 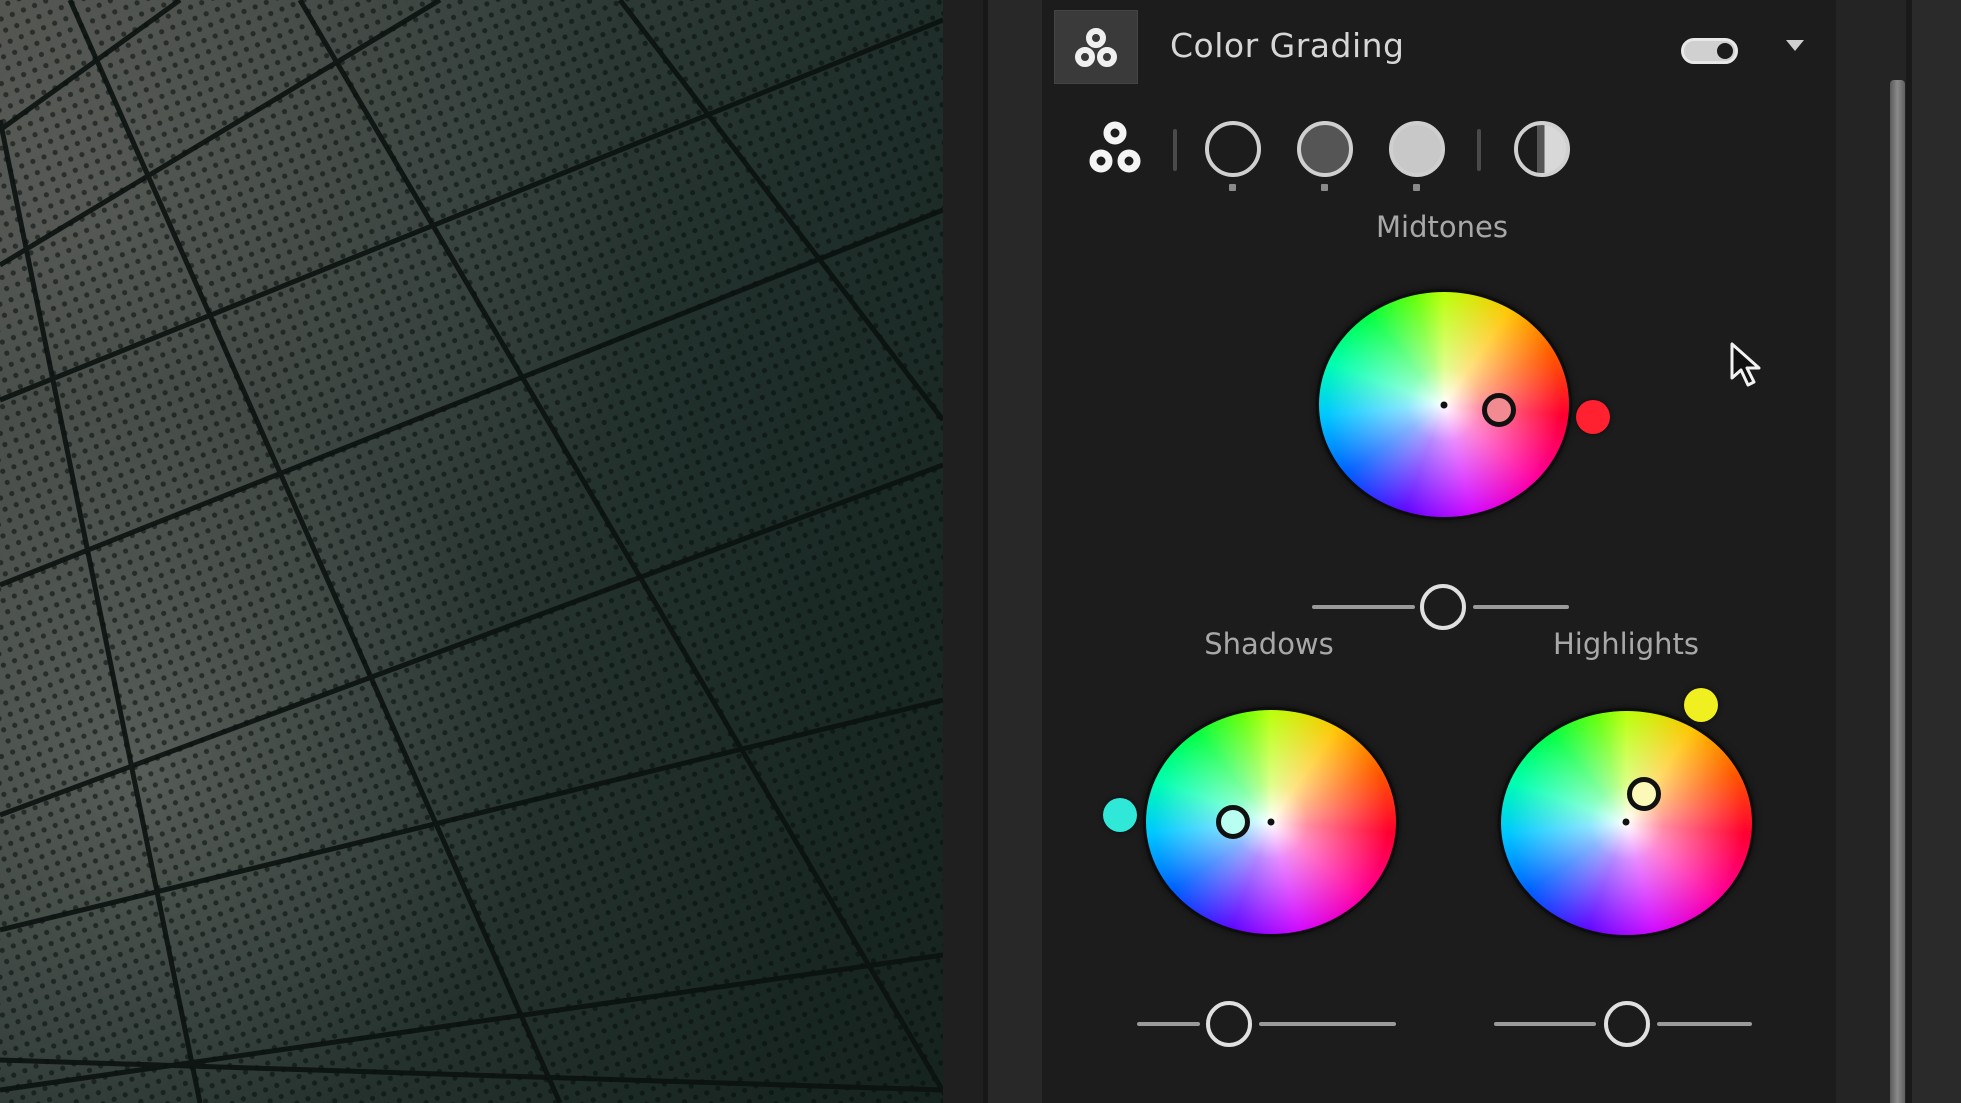 I want to click on panel-gutter-inner, so click(x=1015, y=551).